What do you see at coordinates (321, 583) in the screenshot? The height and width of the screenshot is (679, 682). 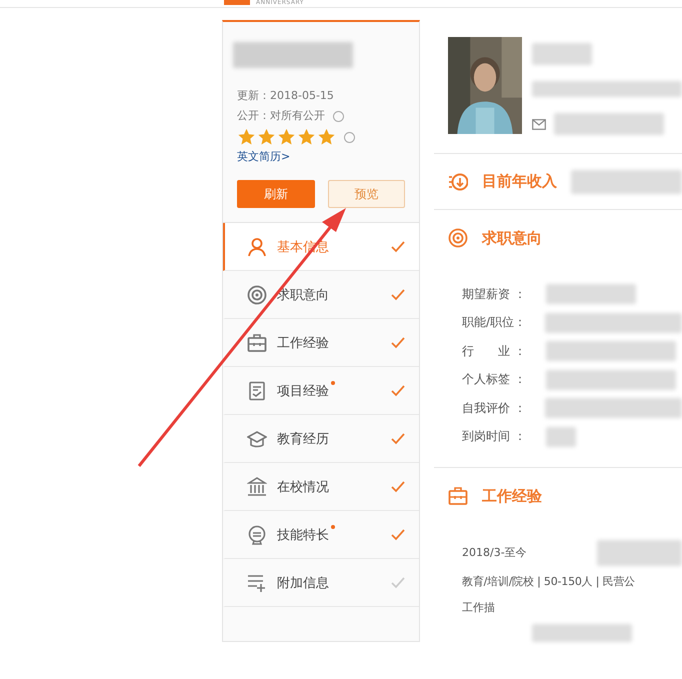 I see `nav-item: 附加信息` at bounding box center [321, 583].